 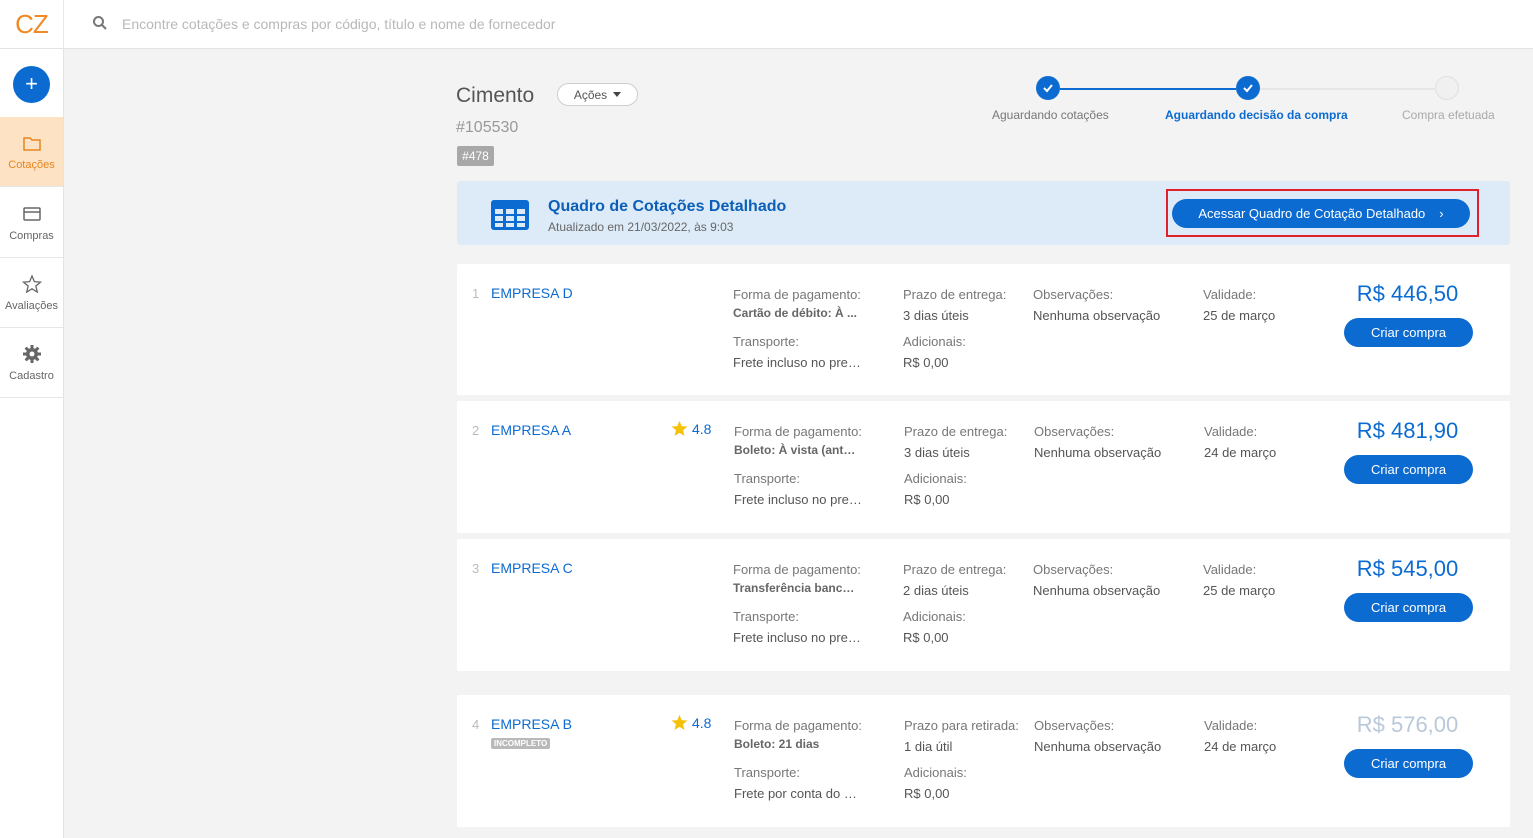 What do you see at coordinates (1407, 430) in the screenshot?
I see `quote-price: R$ 481,90` at bounding box center [1407, 430].